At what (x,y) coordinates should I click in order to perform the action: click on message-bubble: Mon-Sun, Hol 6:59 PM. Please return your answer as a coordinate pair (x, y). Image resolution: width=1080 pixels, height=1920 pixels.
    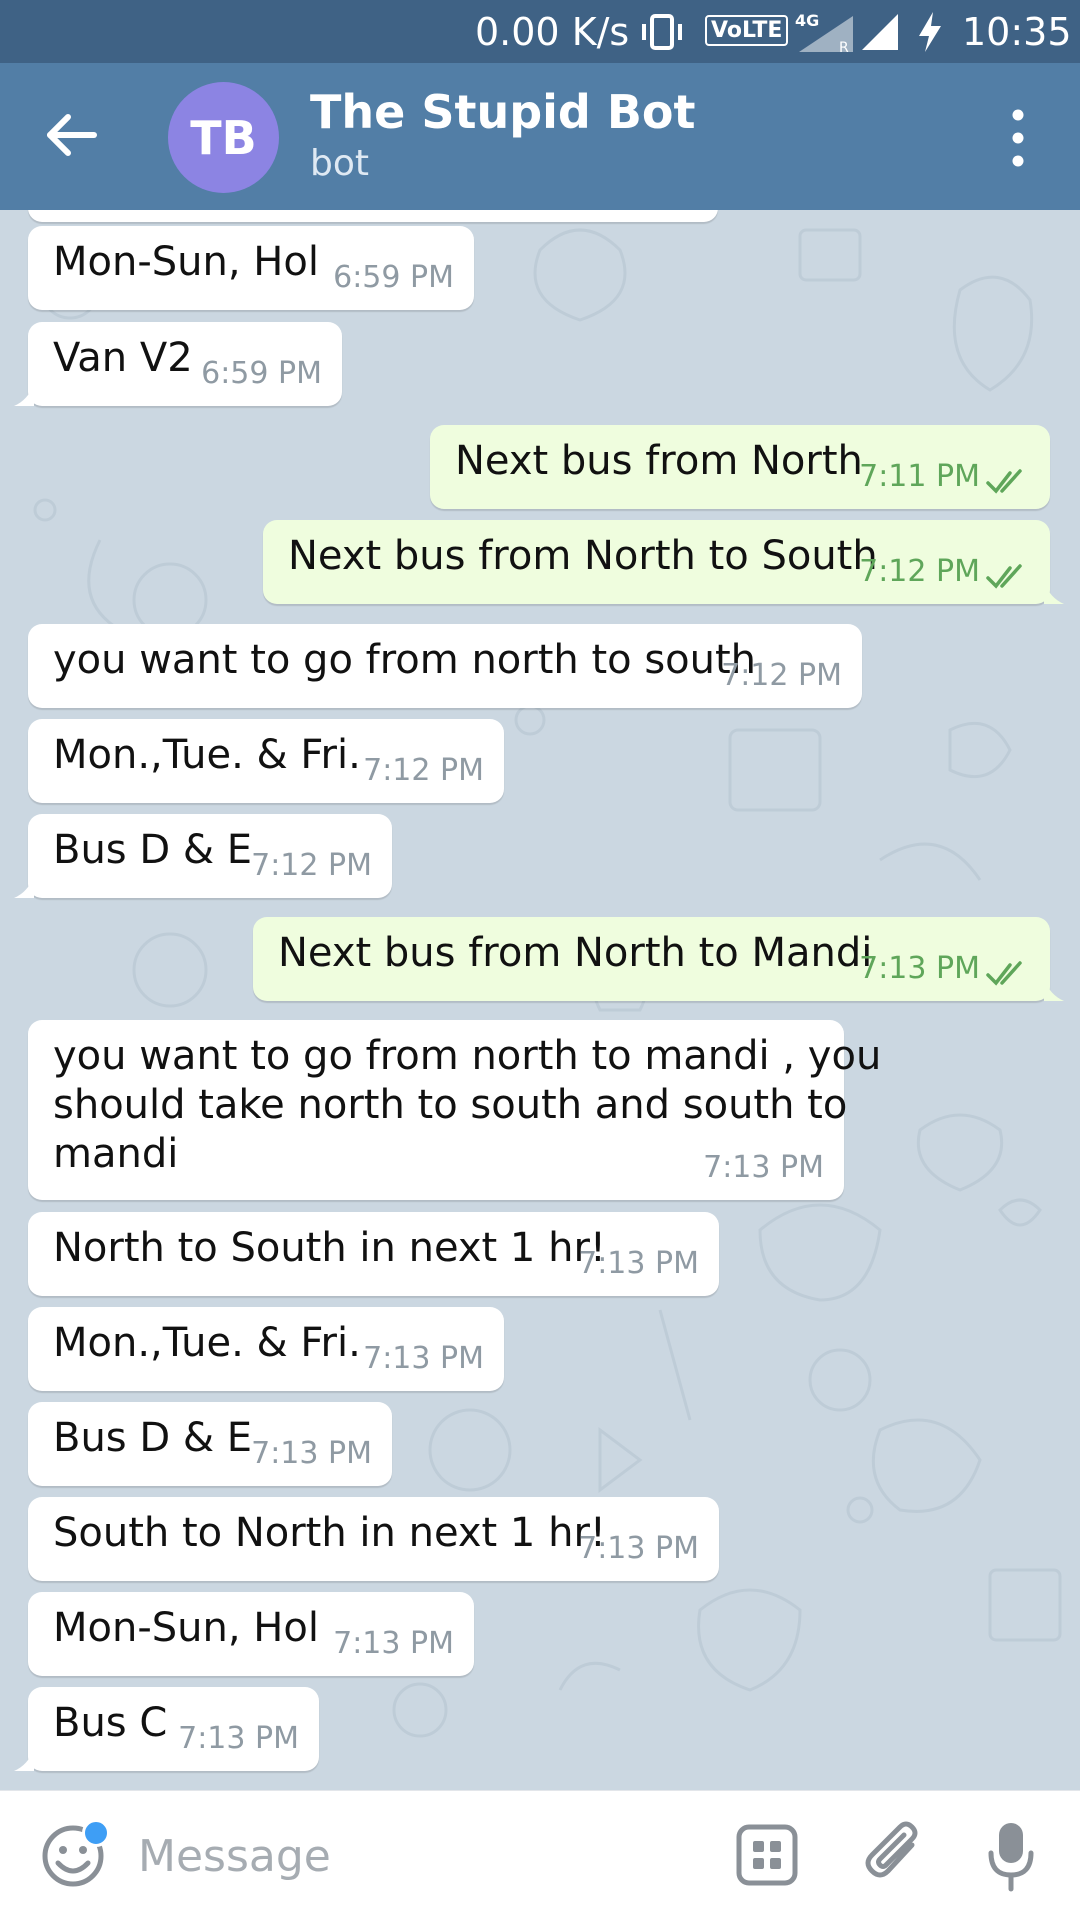
    Looking at the image, I should click on (251, 268).